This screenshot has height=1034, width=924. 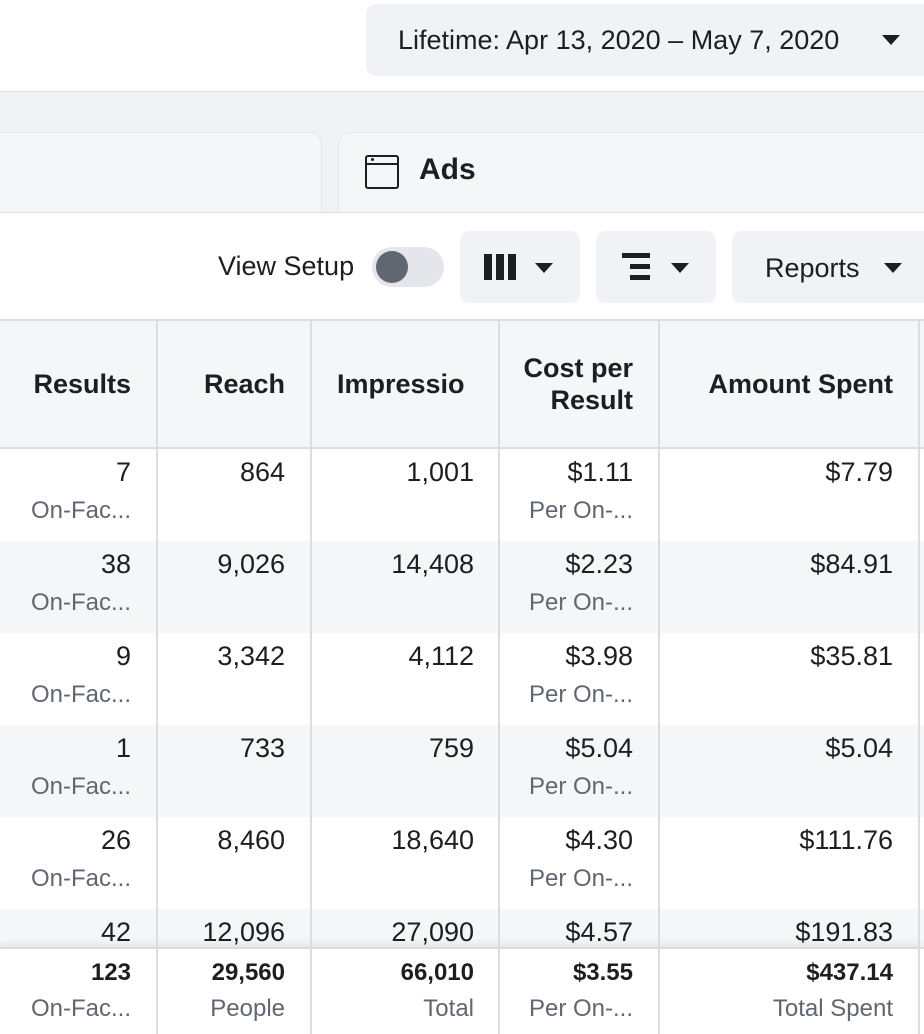 What do you see at coordinates (849, 972) in the screenshot?
I see `total-spent-value: $437.14` at bounding box center [849, 972].